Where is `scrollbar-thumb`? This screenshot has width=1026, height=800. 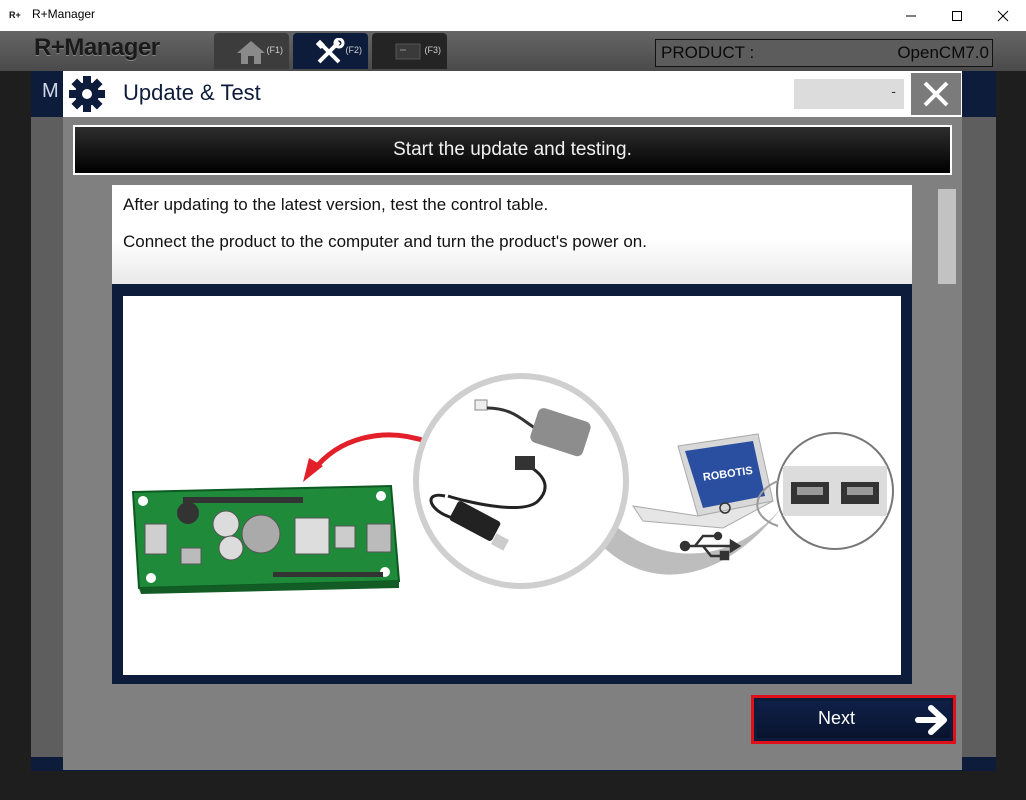 scrollbar-thumb is located at coordinates (947, 236).